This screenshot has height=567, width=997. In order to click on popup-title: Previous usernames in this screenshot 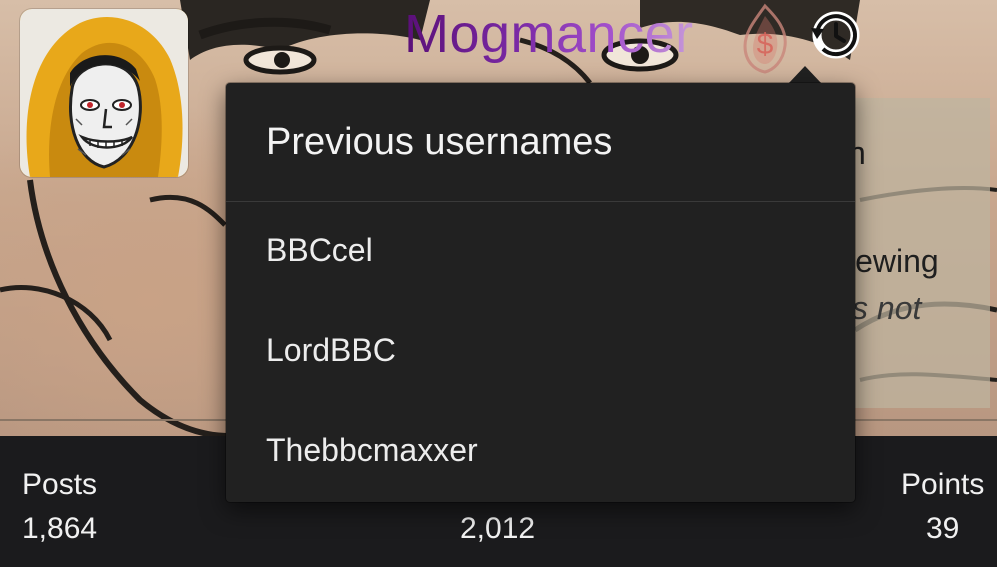, I will do `click(439, 142)`.